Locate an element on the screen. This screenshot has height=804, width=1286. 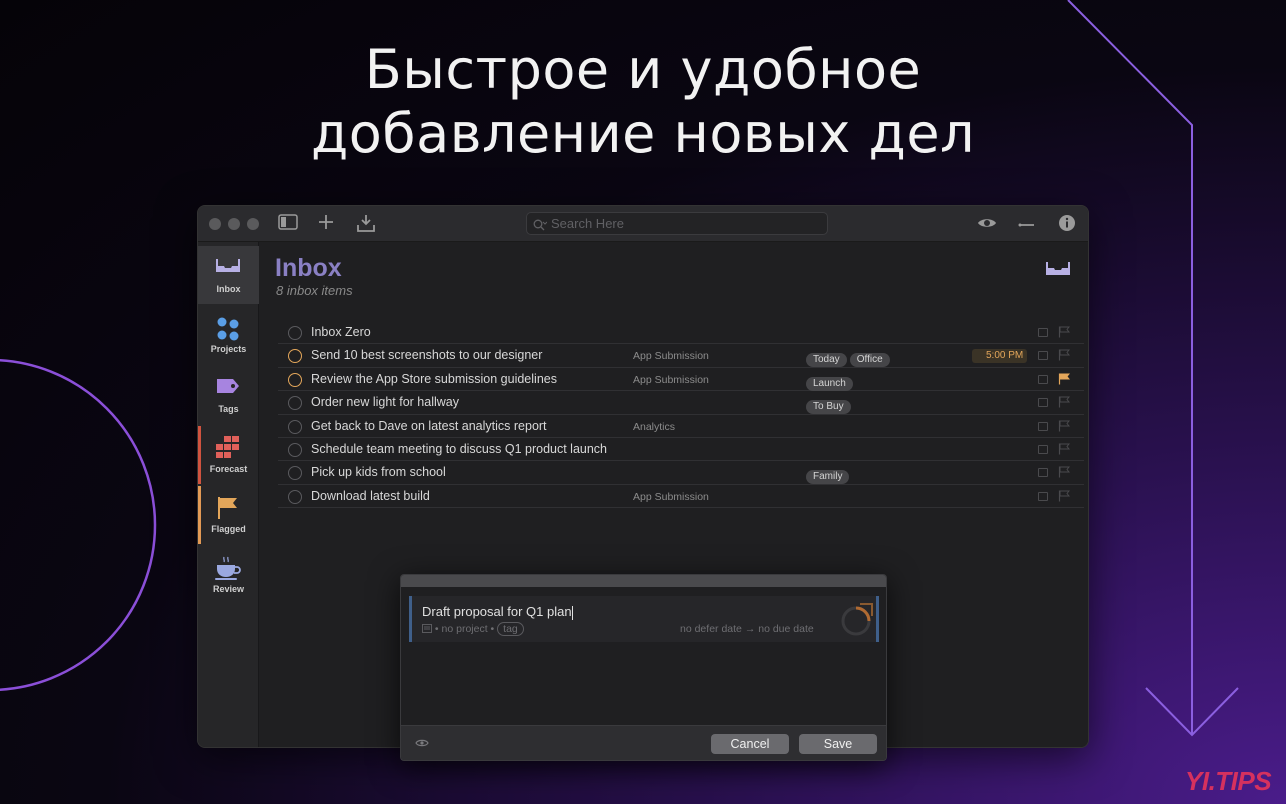
minus-icon is located at coordinates (1027, 224).